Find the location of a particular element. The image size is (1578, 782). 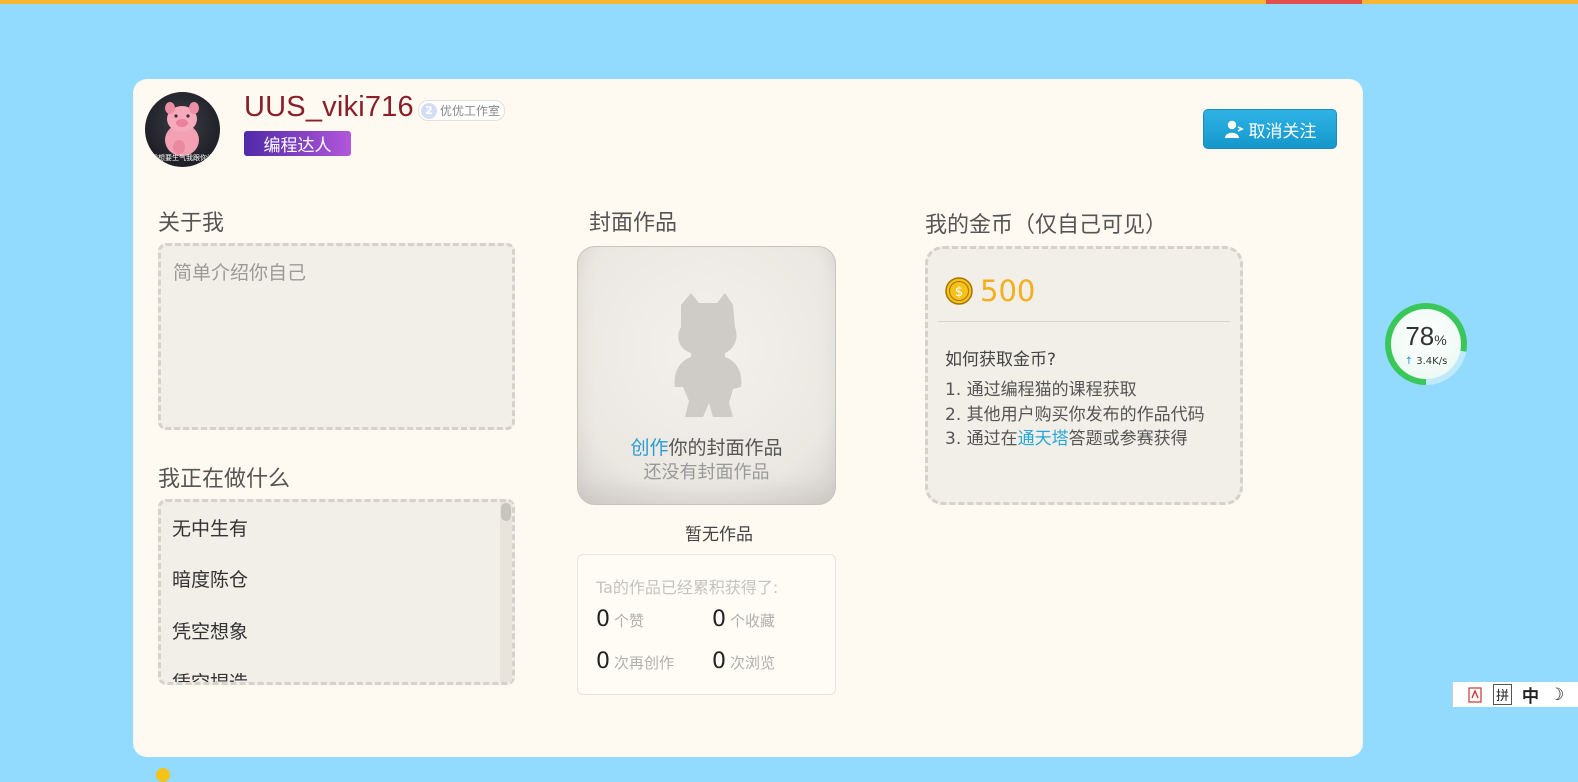

username: UUS_viki716 is located at coordinates (329, 107).